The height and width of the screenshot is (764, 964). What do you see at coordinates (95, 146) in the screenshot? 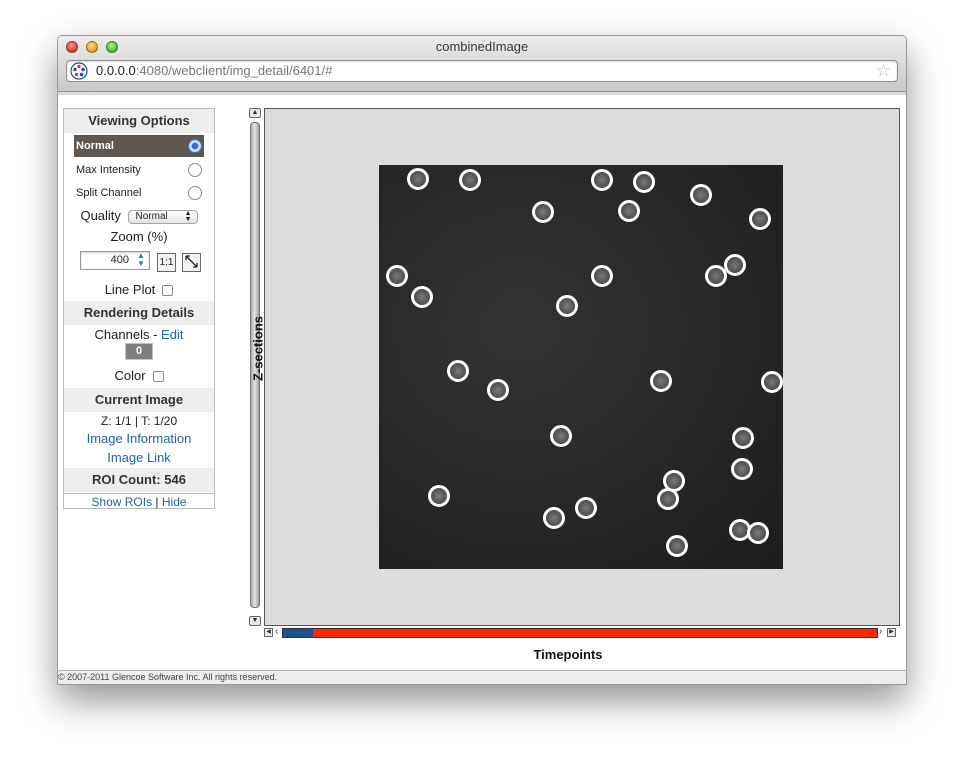
I see `mode-normal-label: Normal` at bounding box center [95, 146].